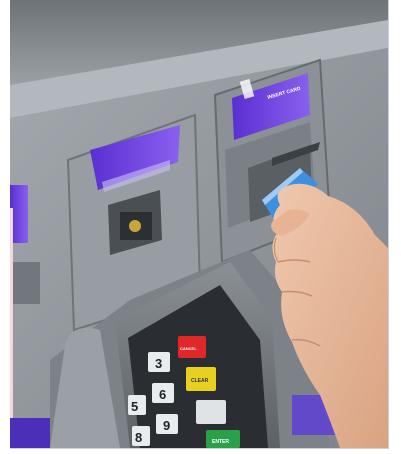 The width and height of the screenshot is (401, 454). I want to click on key-9-label: 9, so click(166, 425).